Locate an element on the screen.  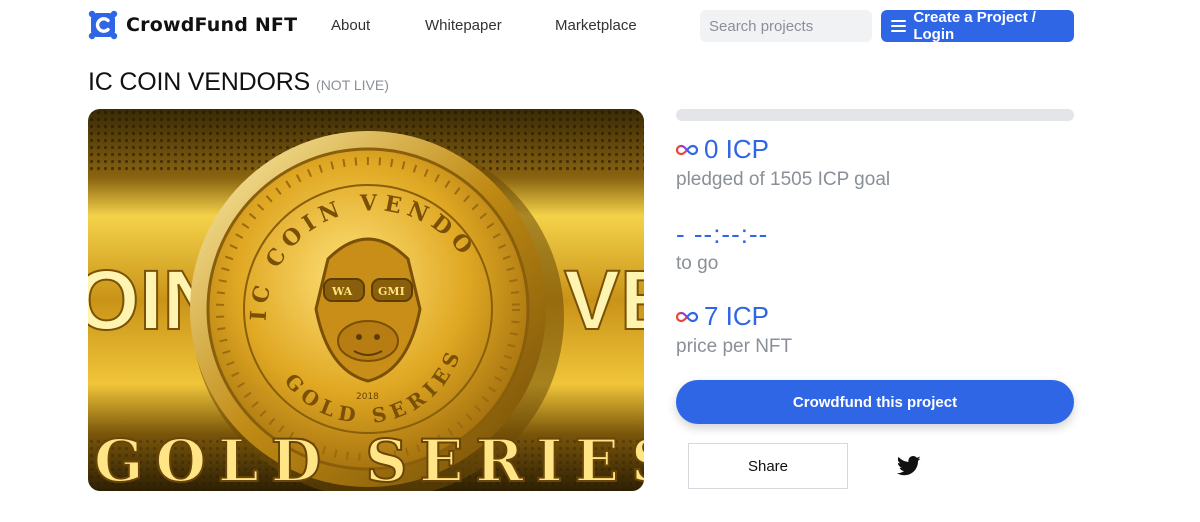
banner-right-text: VE is located at coordinates (604, 300).